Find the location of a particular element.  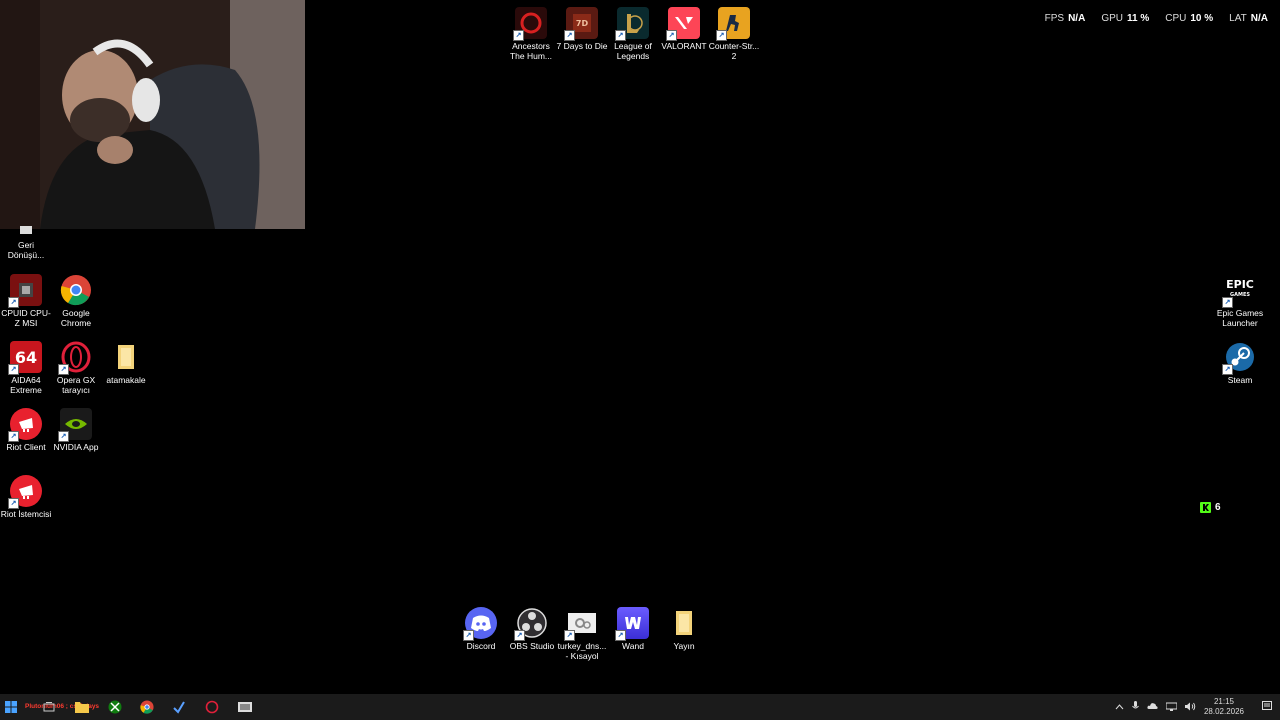

notification-icon is located at coordinates (1267, 707).